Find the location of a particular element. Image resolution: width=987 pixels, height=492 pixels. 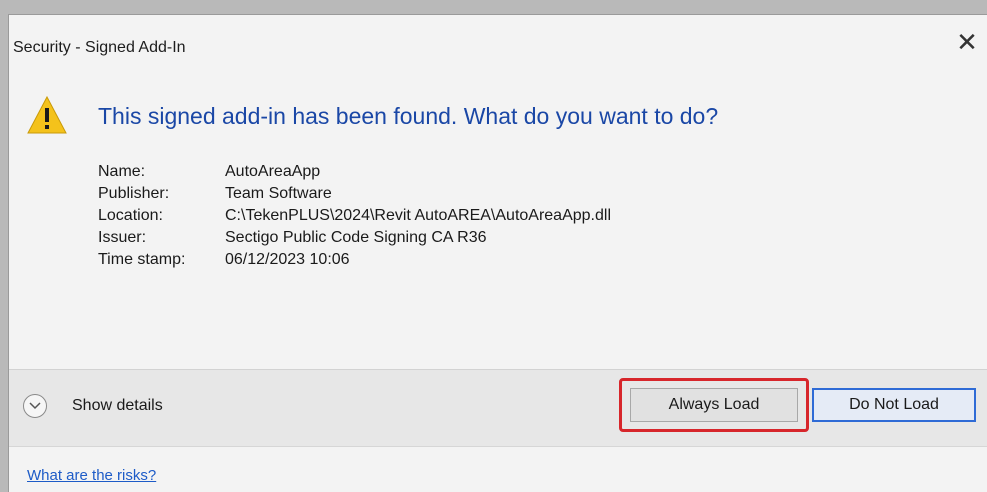

title-bar: Security - Signed Add-In ✕ is located at coordinates (498, 43).